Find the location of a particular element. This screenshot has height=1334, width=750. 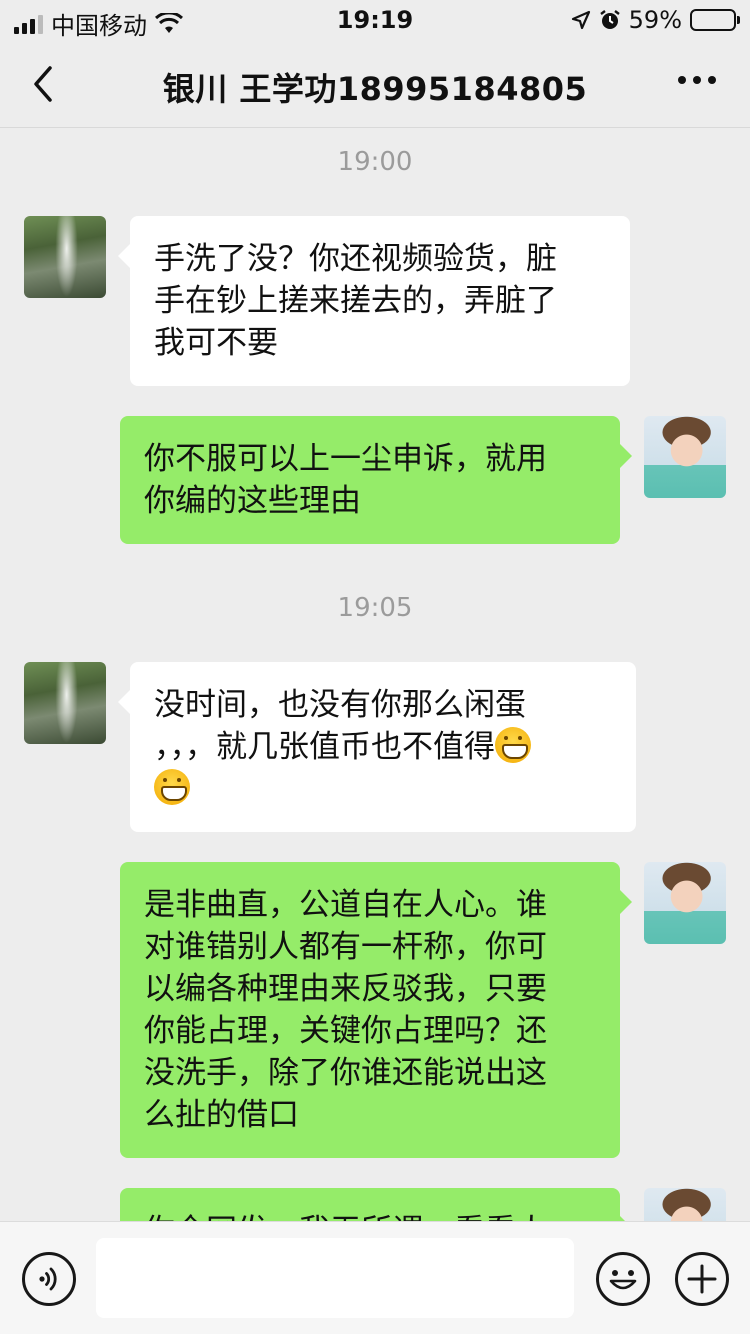

incoming-message: 没时间，也没有你那么闲蛋 ，，，就几张值币也不值得 is located at coordinates (377, 747).